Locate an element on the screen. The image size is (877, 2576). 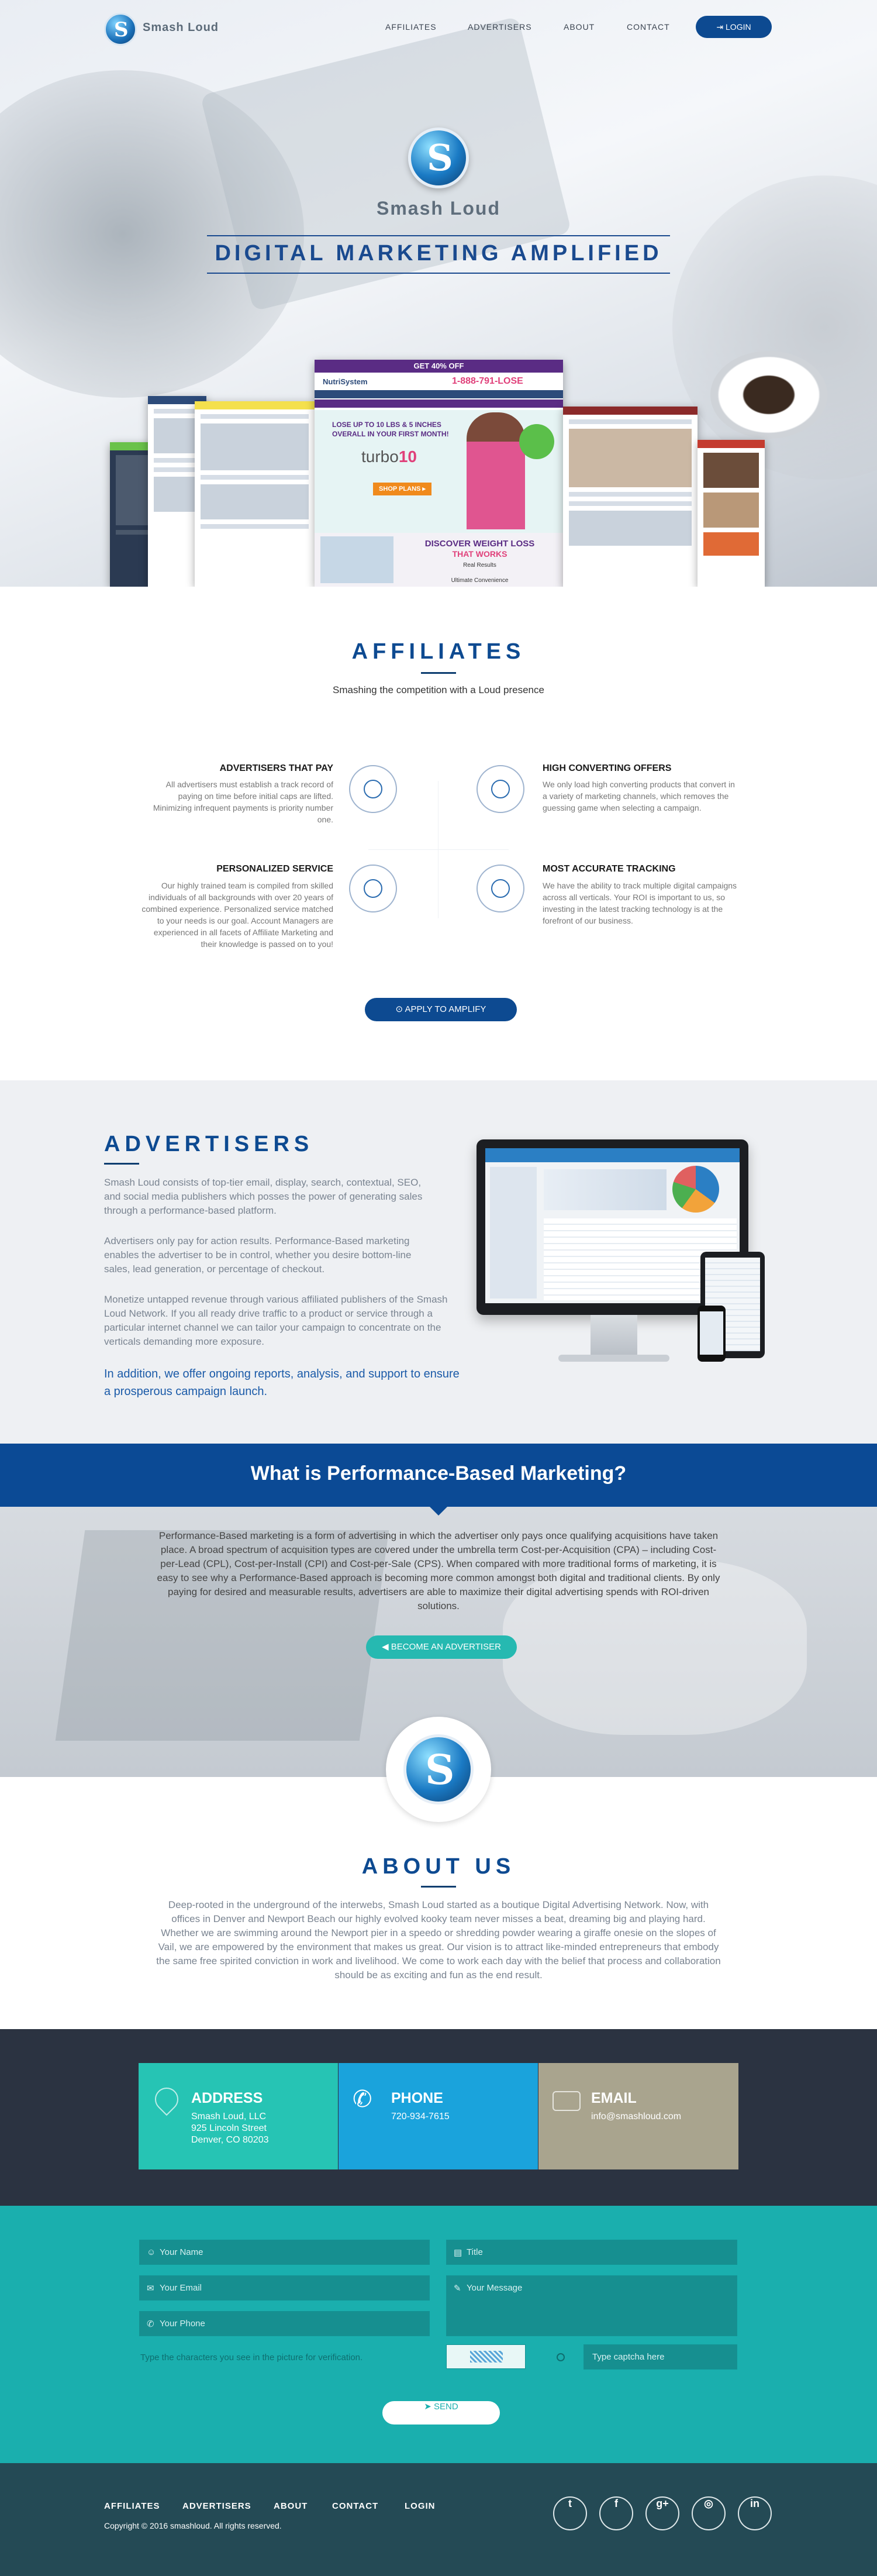
envelope-icon is located at coordinates (567, 2101).